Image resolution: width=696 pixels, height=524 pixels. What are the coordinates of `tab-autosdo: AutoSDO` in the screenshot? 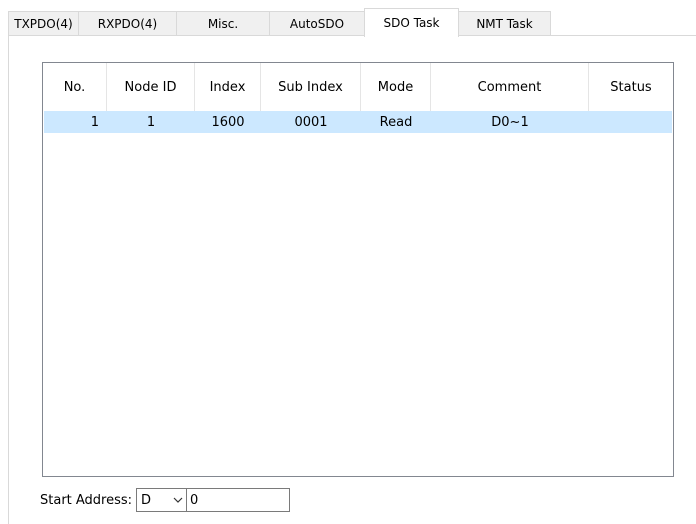 It's located at (317, 23).